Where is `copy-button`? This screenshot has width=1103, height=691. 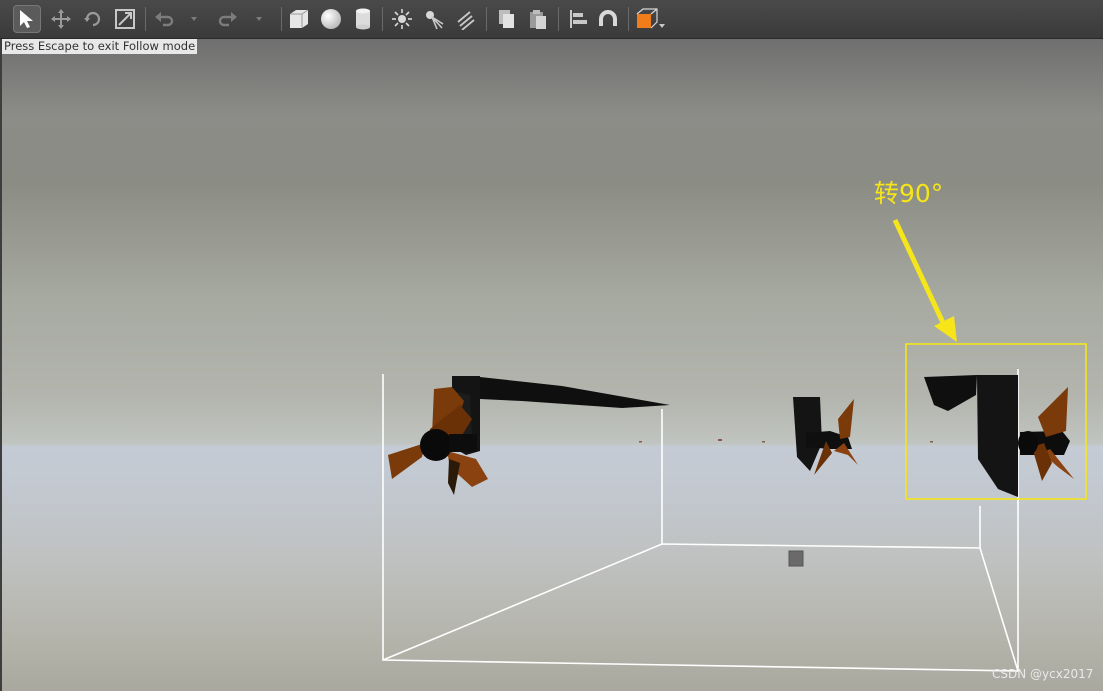 copy-button is located at coordinates (506, 19).